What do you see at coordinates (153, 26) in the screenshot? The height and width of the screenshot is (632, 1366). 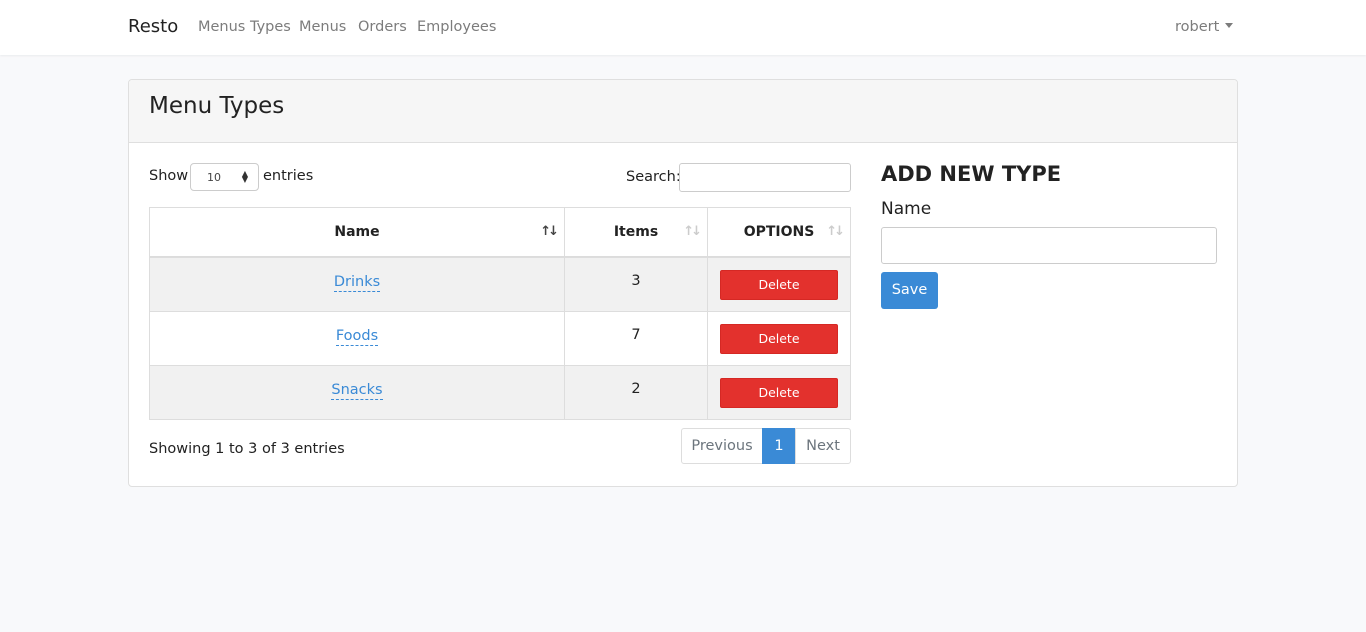 I see `brand-link: Resto` at bounding box center [153, 26].